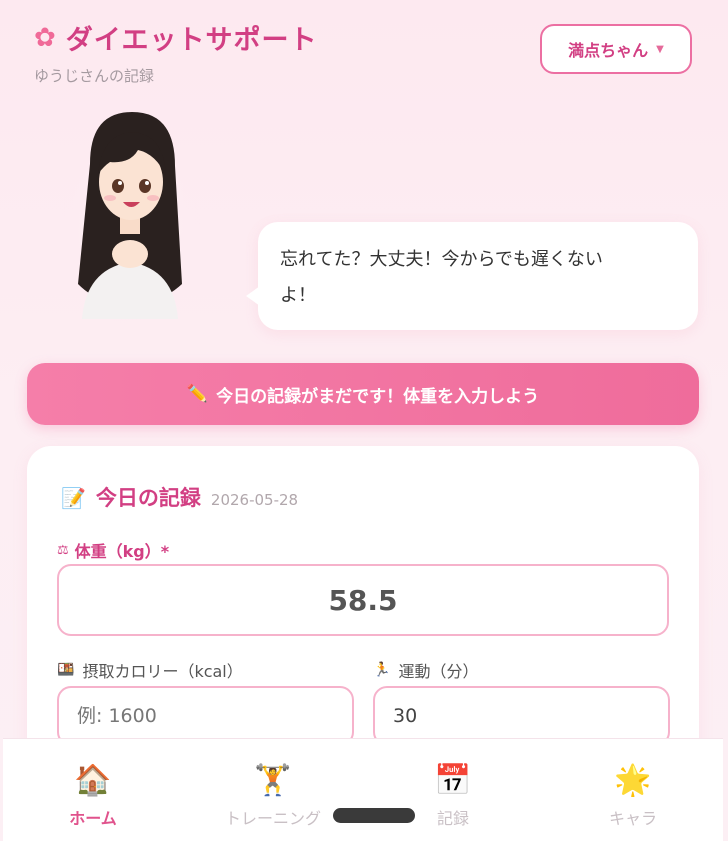 This screenshot has width=728, height=841. I want to click on memo-icon: 📝, so click(73, 498).